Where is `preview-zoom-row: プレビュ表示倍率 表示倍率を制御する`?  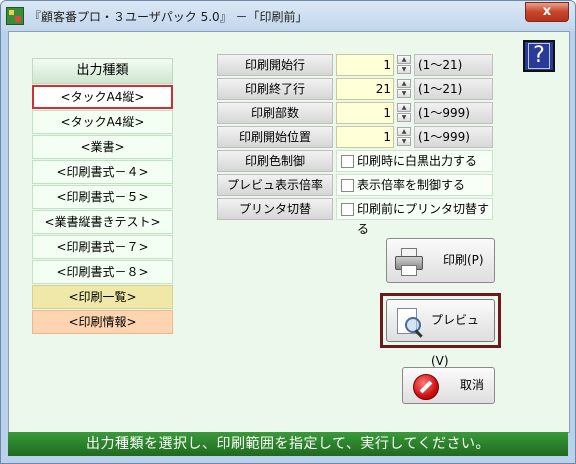
preview-zoom-row: プレビュ表示倍率 表示倍率を制御する is located at coordinates (355, 185).